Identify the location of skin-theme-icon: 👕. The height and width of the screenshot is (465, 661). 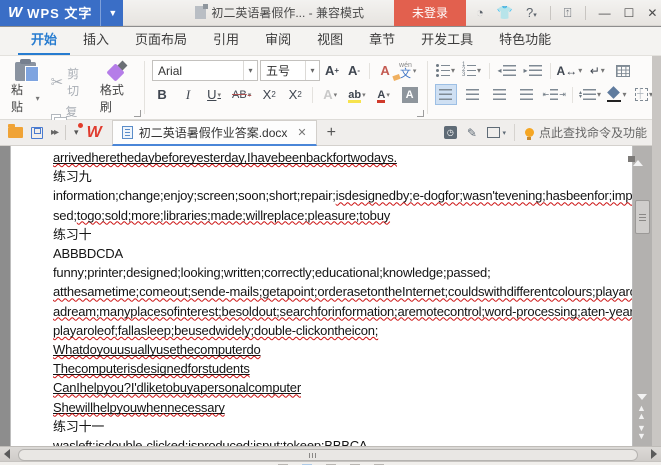
(505, 12).